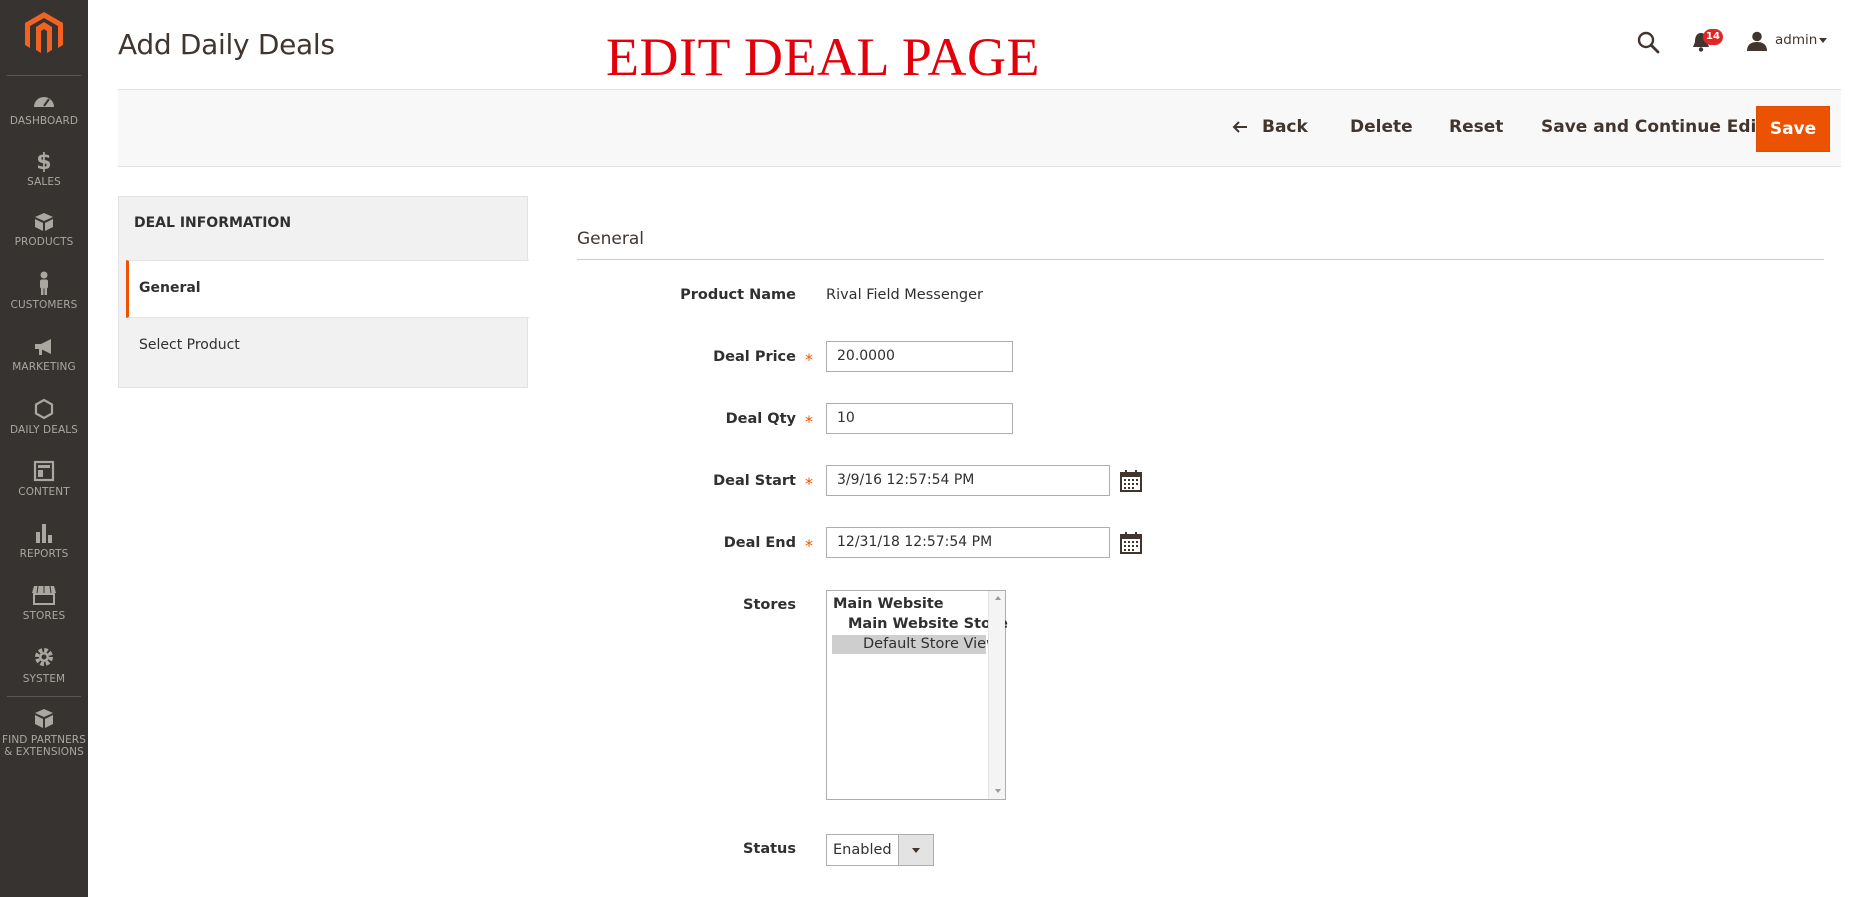  What do you see at coordinates (919, 356) in the screenshot?
I see `deal-price-input: 20.0000` at bounding box center [919, 356].